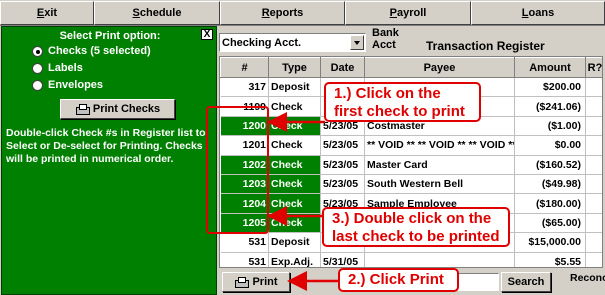  Describe the element at coordinates (126, 109) in the screenshot. I see `print-checks-label: Print Checks` at that location.